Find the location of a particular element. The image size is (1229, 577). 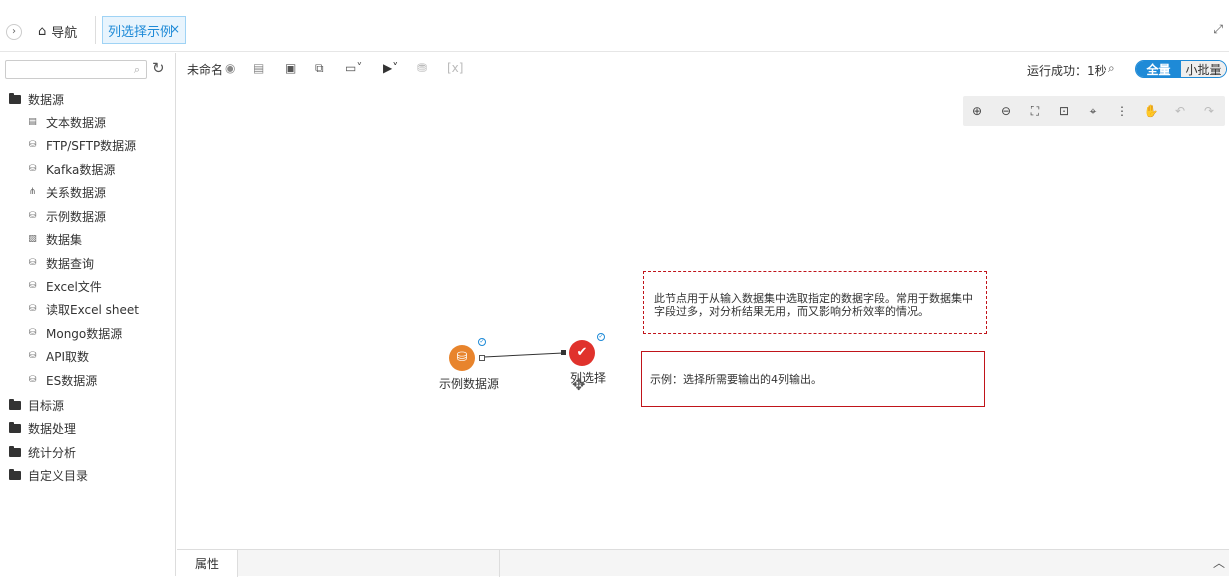

nav-tab-label: 导航 is located at coordinates (64, 33).